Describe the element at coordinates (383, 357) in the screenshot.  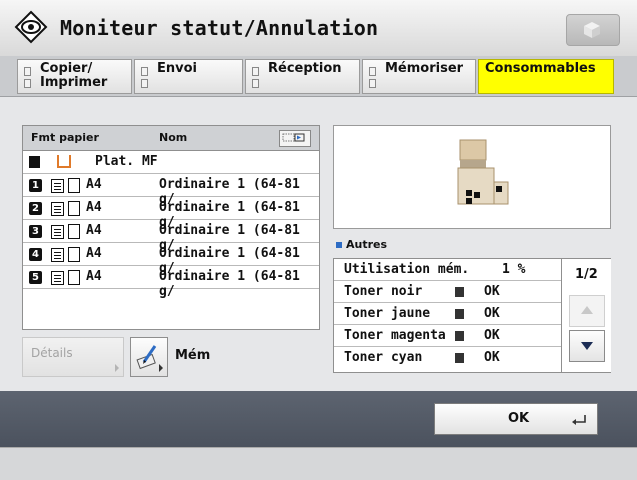
I see `status-key: Toner cyan` at that location.